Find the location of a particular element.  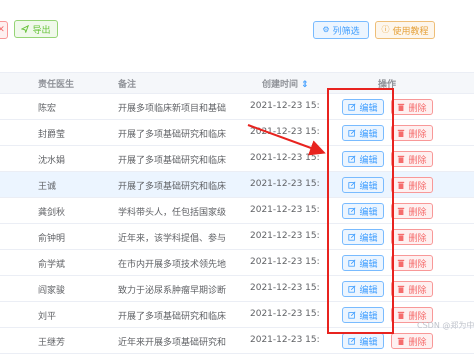

table-header: 责任医生 备注 创建时间 ⇕ 操作 is located at coordinates (237, 83).